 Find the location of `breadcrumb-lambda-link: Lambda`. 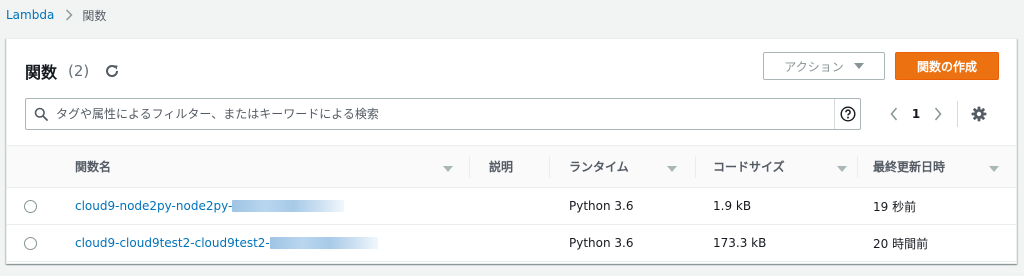

breadcrumb-lambda-link: Lambda is located at coordinates (30, 15).